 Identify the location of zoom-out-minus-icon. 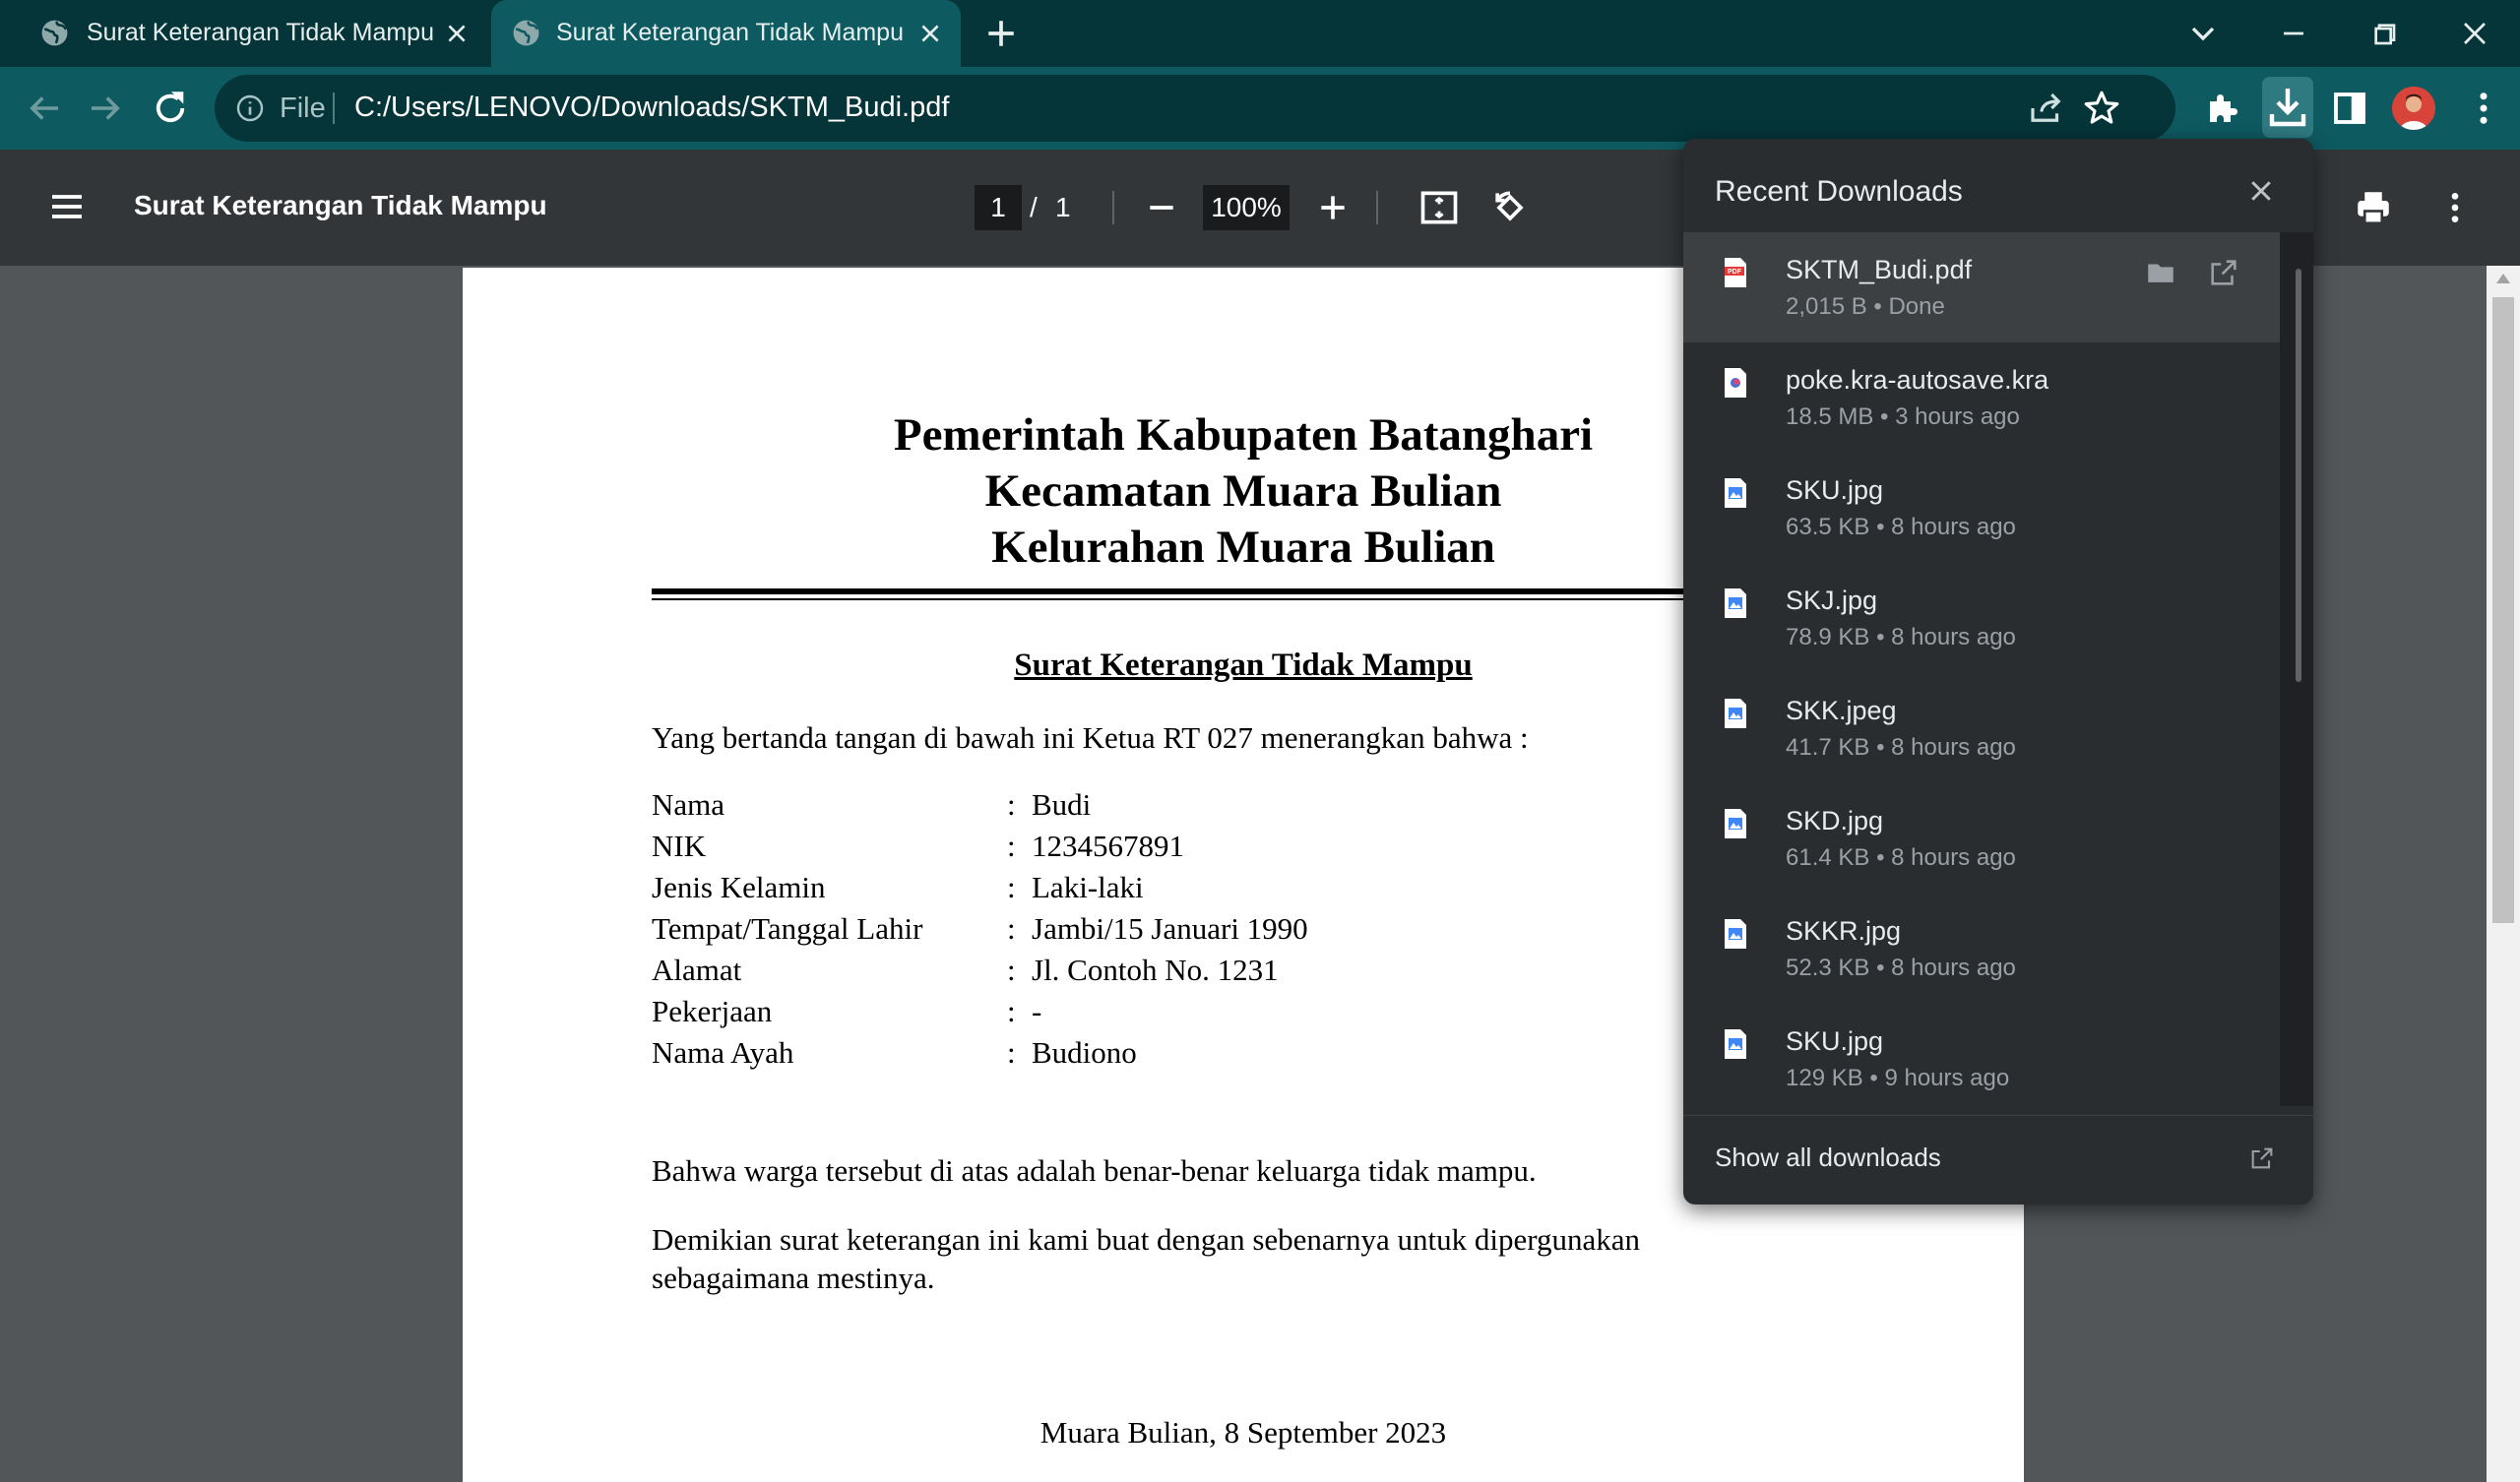
(1161, 207).